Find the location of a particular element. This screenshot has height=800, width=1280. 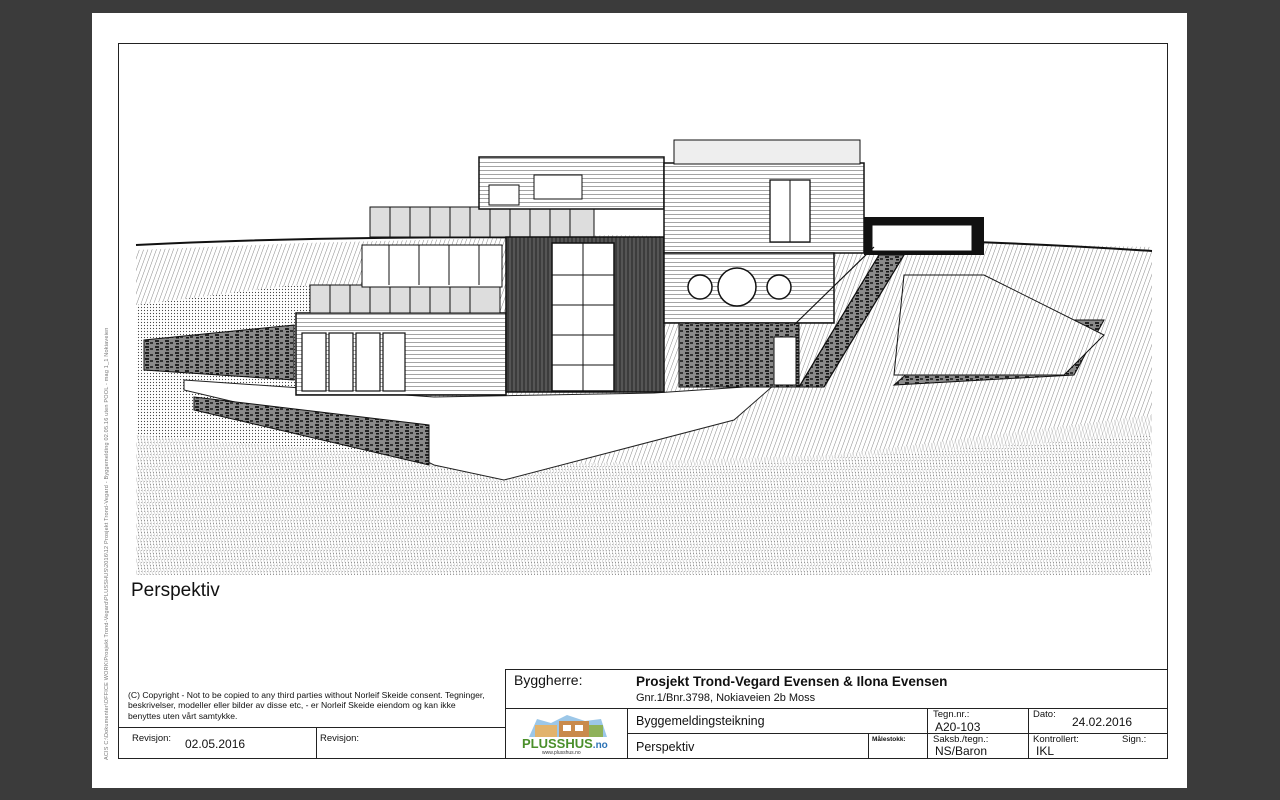

drawing-title: Perspektiv is located at coordinates (665, 747).